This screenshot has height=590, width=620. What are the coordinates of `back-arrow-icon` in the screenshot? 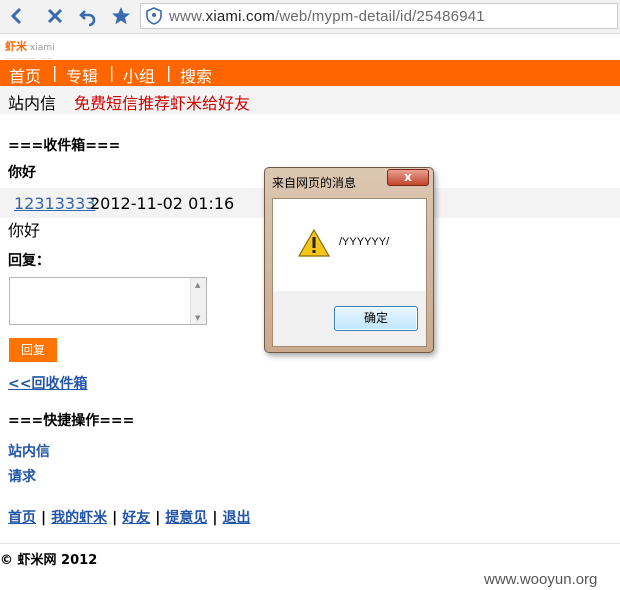 It's located at (17, 16).